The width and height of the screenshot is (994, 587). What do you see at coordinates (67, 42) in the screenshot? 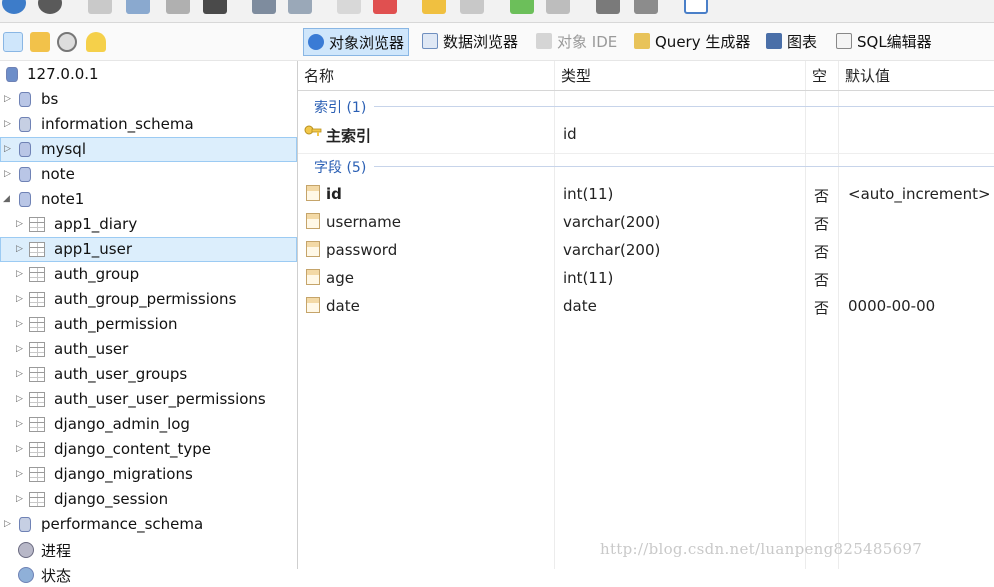
I see `history-icon` at bounding box center [67, 42].